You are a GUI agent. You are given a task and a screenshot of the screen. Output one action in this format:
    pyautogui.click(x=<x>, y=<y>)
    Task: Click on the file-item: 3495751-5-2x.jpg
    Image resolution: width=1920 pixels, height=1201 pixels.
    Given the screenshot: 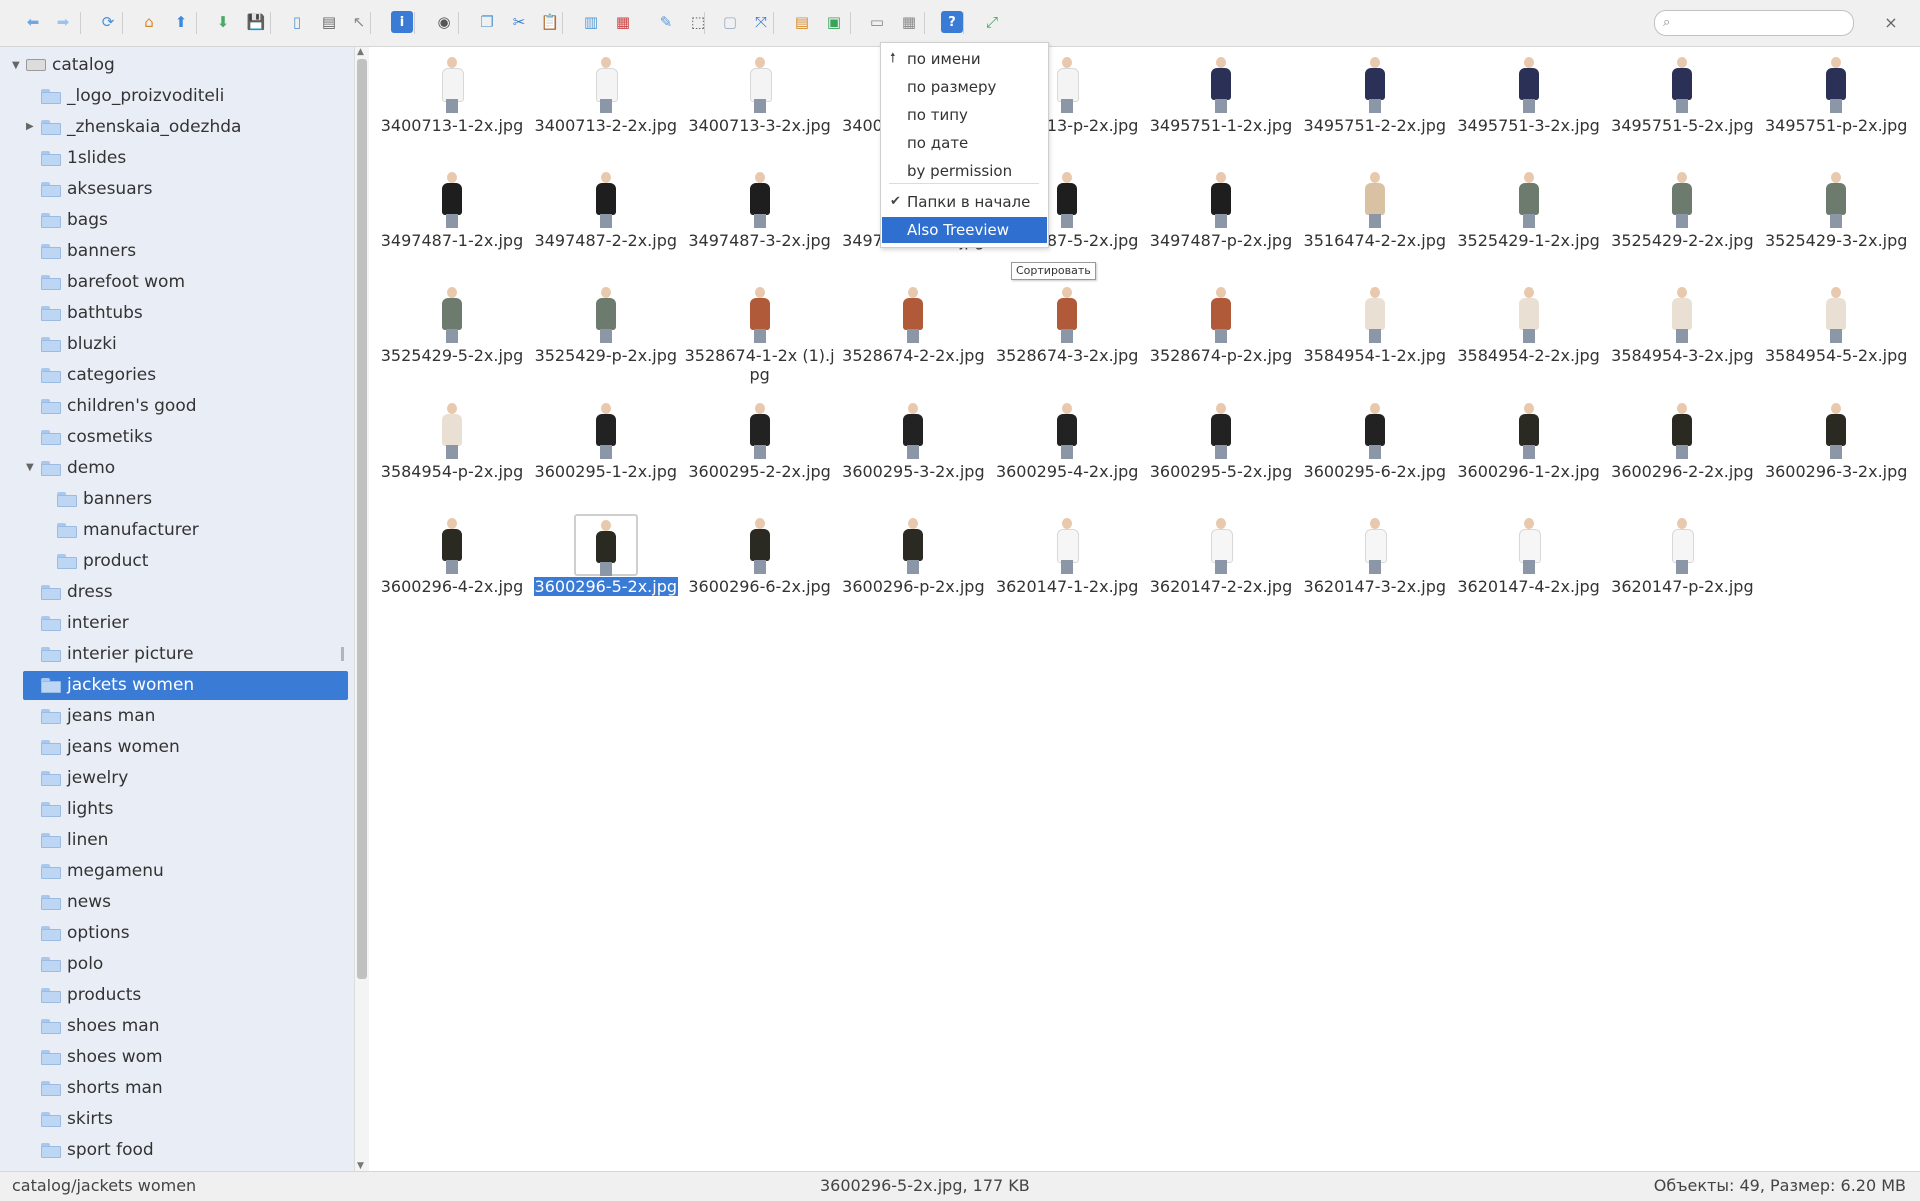 What is the action you would take?
    pyautogui.click(x=1682, y=105)
    